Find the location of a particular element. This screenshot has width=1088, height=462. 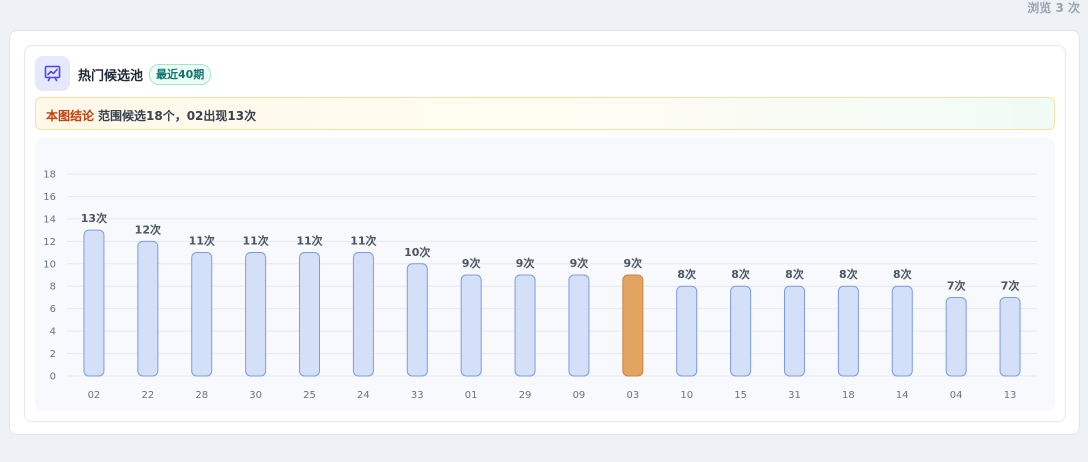

x-tick-label: 28 is located at coordinates (201, 395).